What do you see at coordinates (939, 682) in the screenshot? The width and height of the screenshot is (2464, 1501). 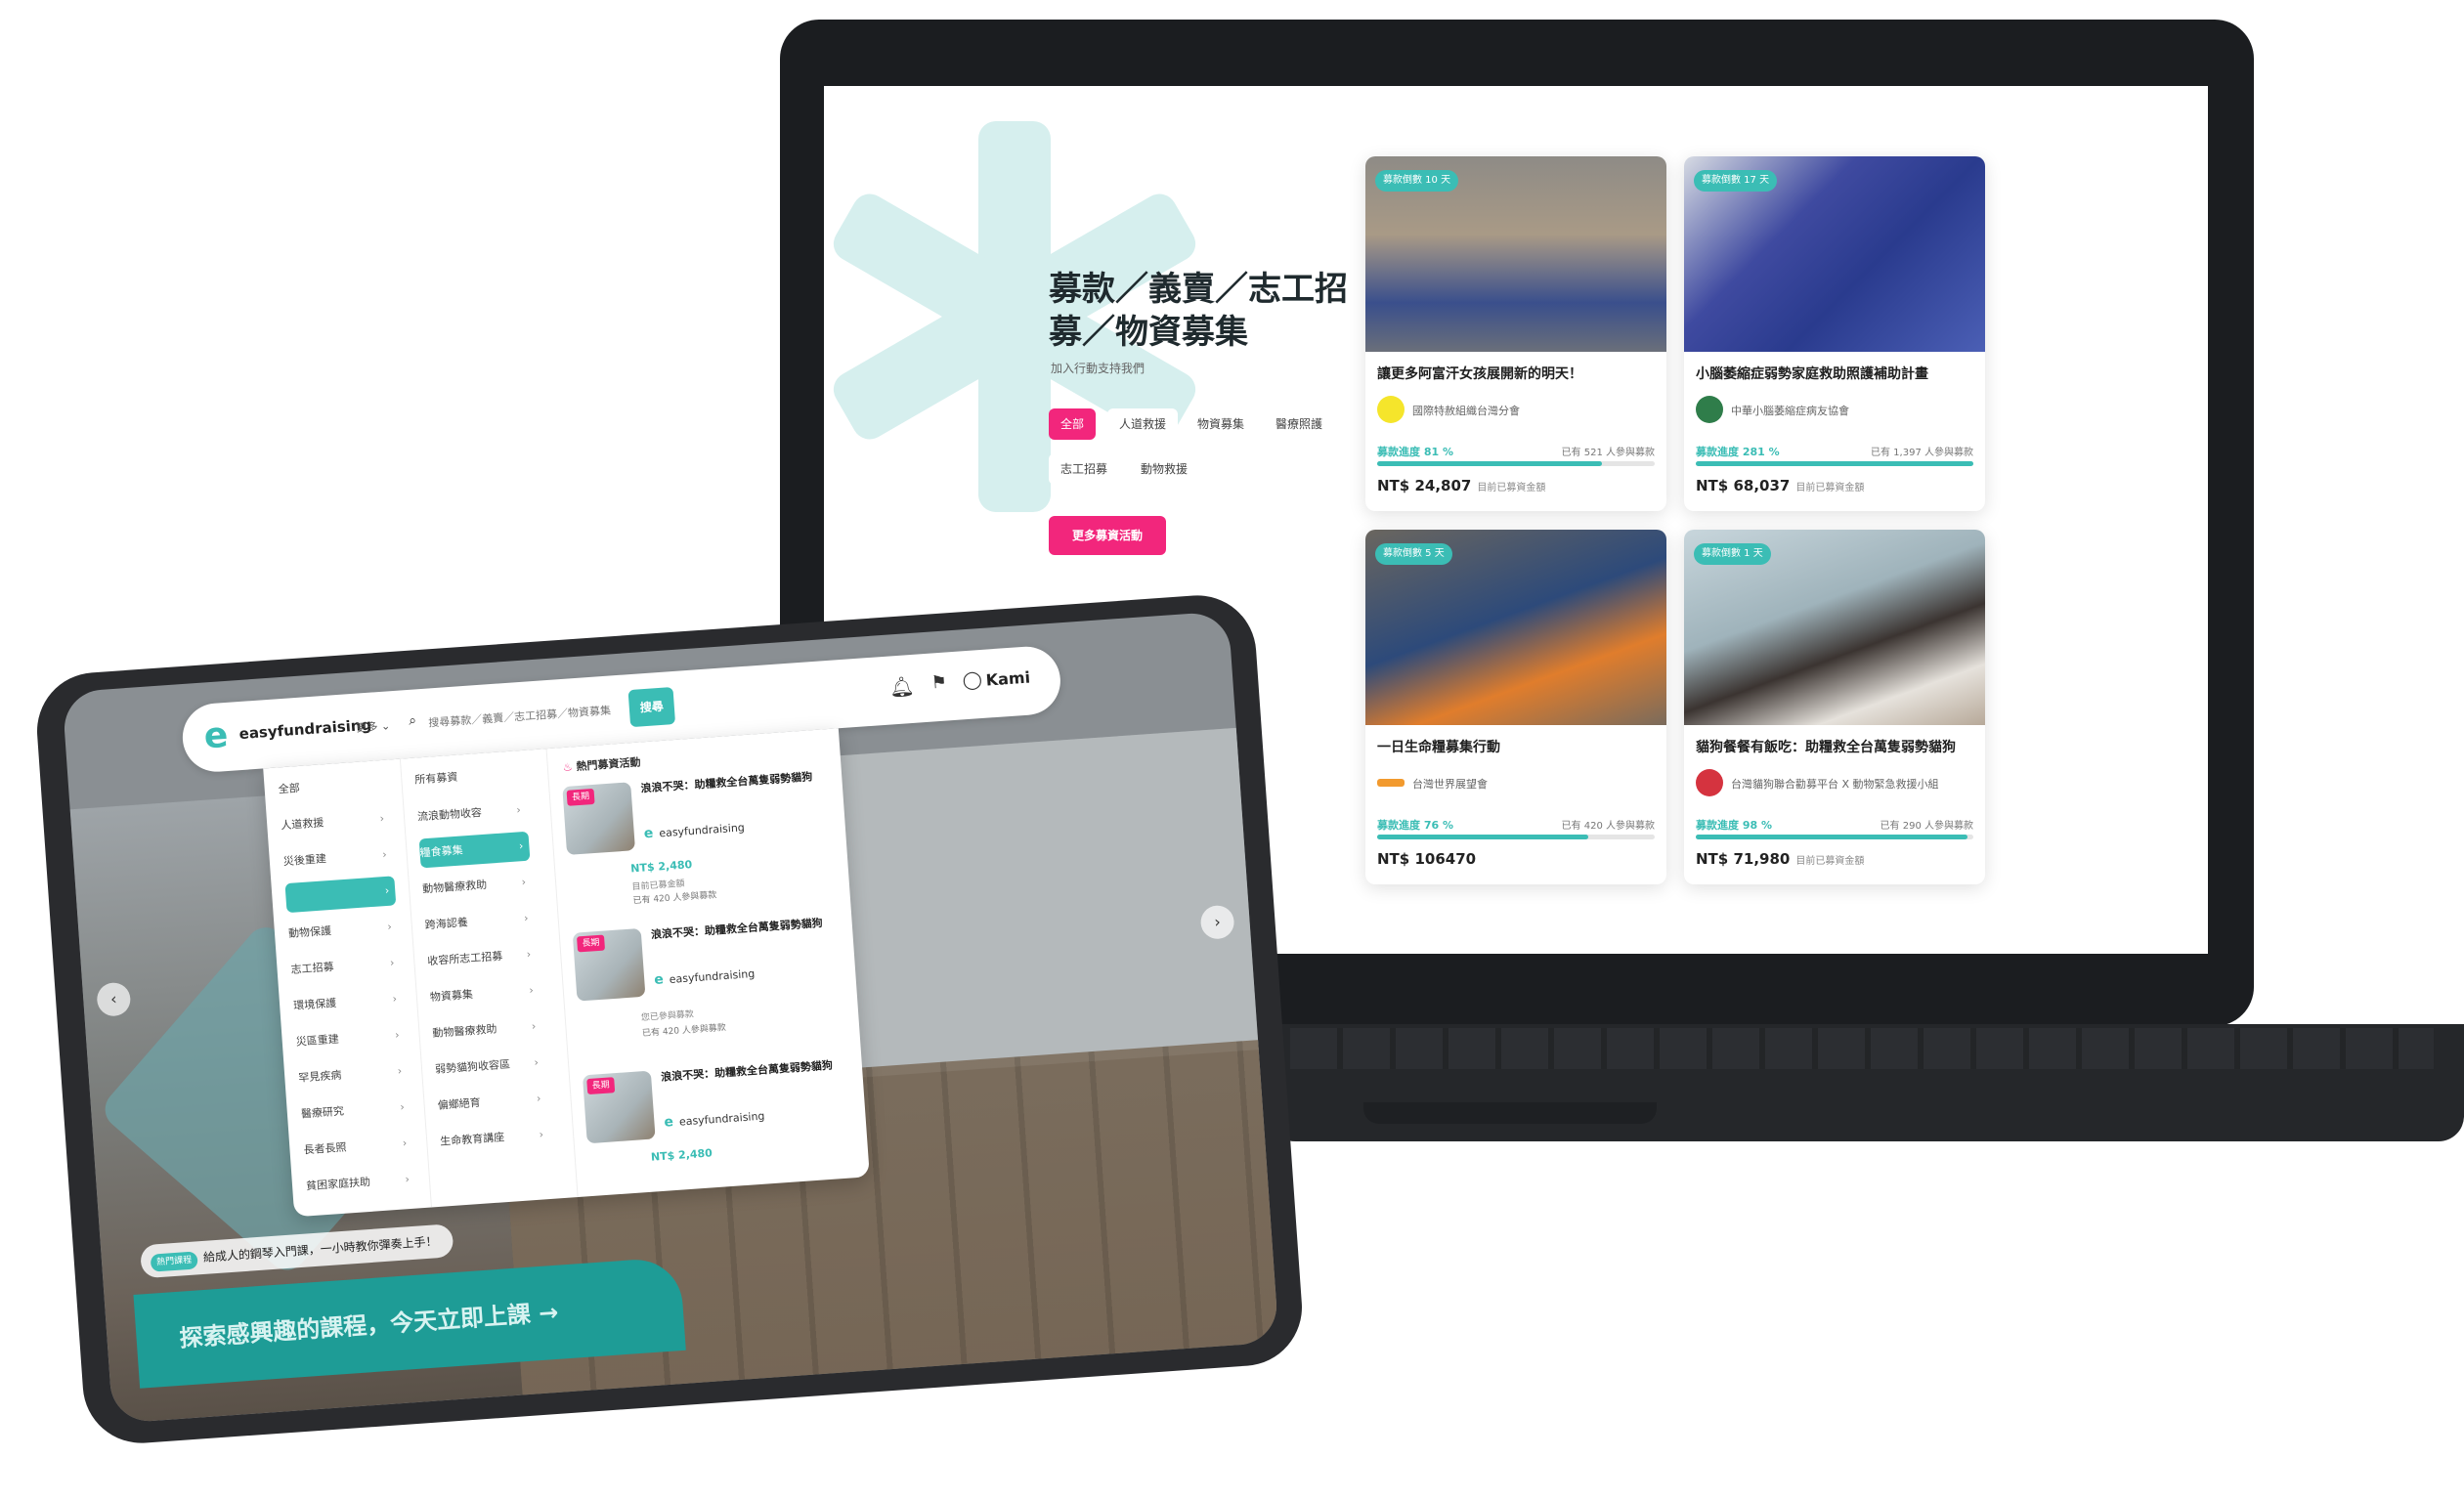 I see `bookmark-icon: ⚑` at bounding box center [939, 682].